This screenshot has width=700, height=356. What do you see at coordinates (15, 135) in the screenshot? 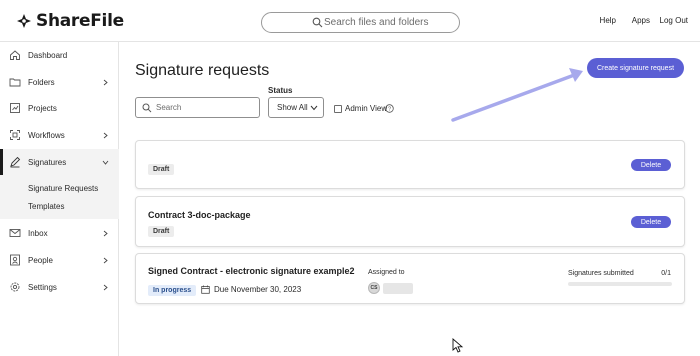
I see `workflow-icon` at bounding box center [15, 135].